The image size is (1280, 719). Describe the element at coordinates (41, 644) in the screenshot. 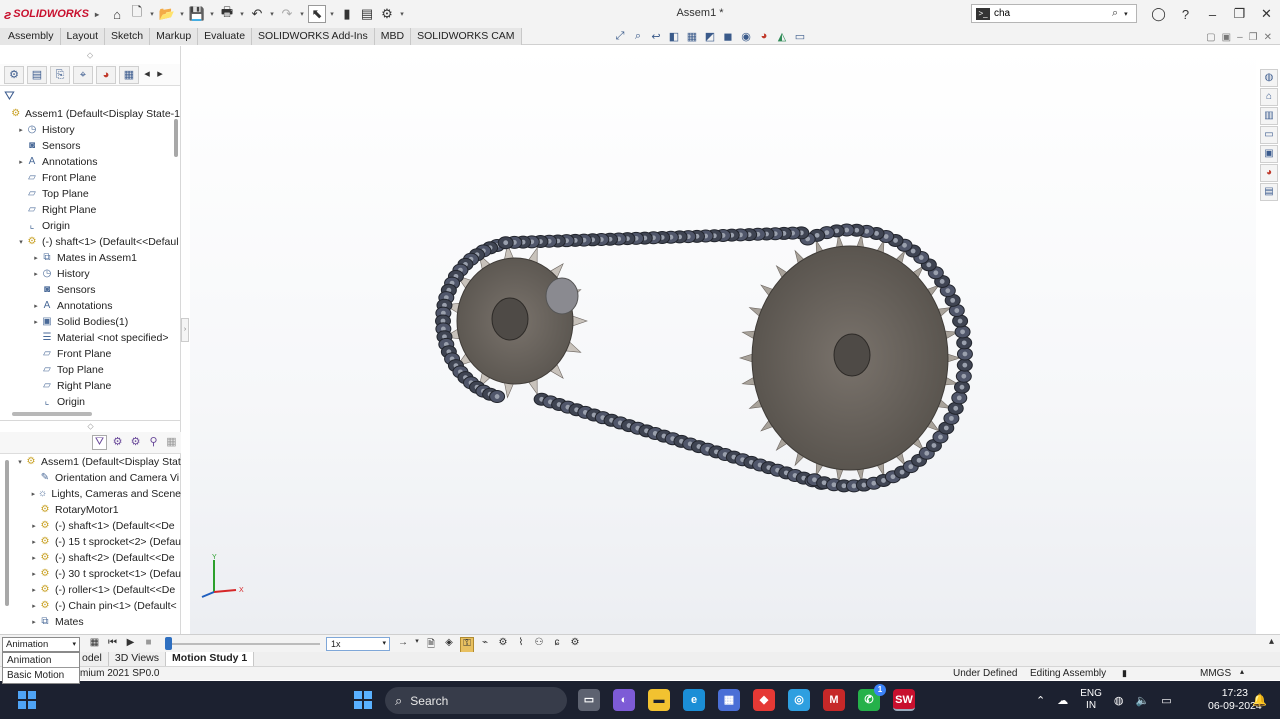

I see `study-type-select: Animation ▾` at that location.